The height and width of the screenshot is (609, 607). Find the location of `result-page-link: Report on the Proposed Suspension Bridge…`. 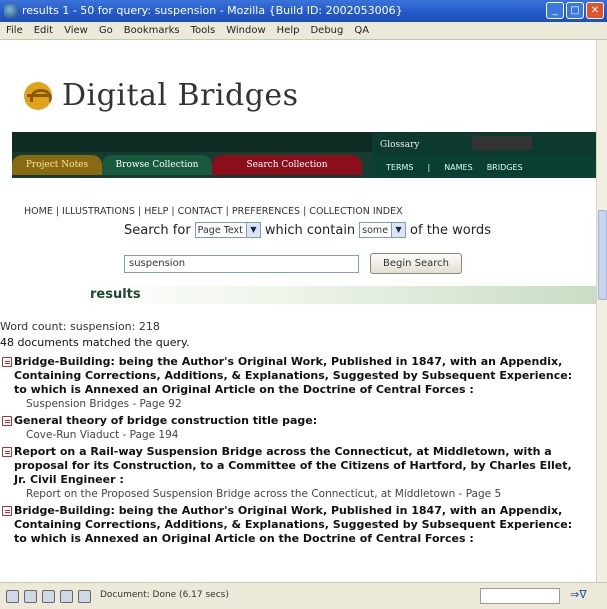

result-page-link: Report on the Proposed Suspension Bridge… is located at coordinates (298, 494).